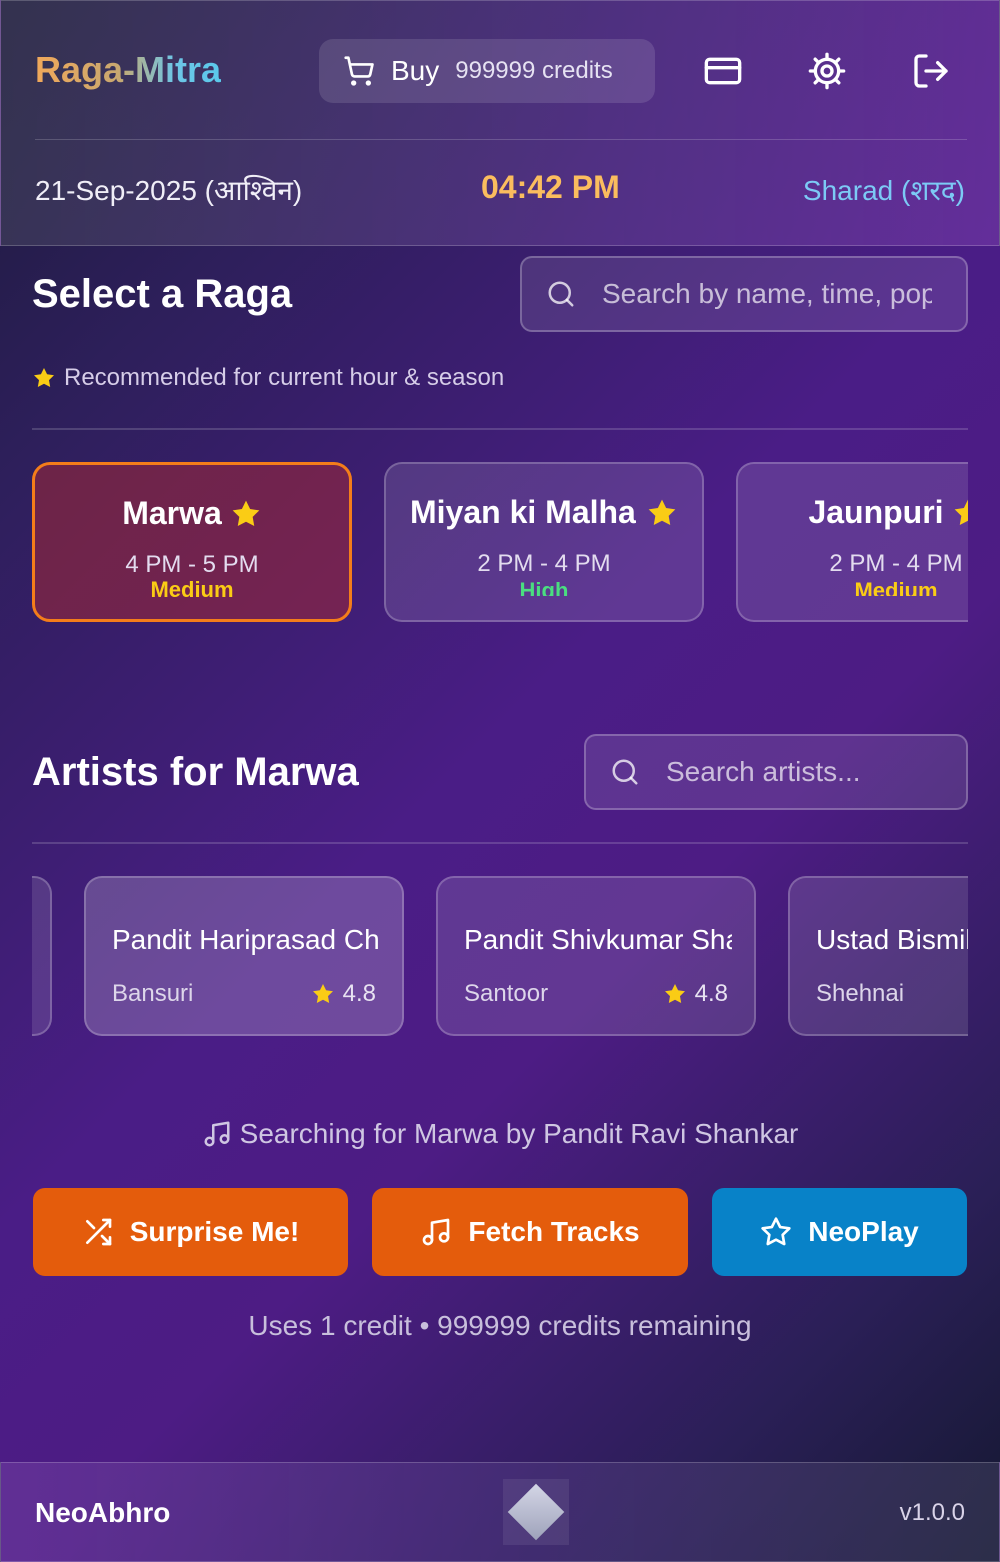  Describe the element at coordinates (500, 1512) in the screenshot. I see `app-footer: NeoAbhro v1.0.0` at that location.